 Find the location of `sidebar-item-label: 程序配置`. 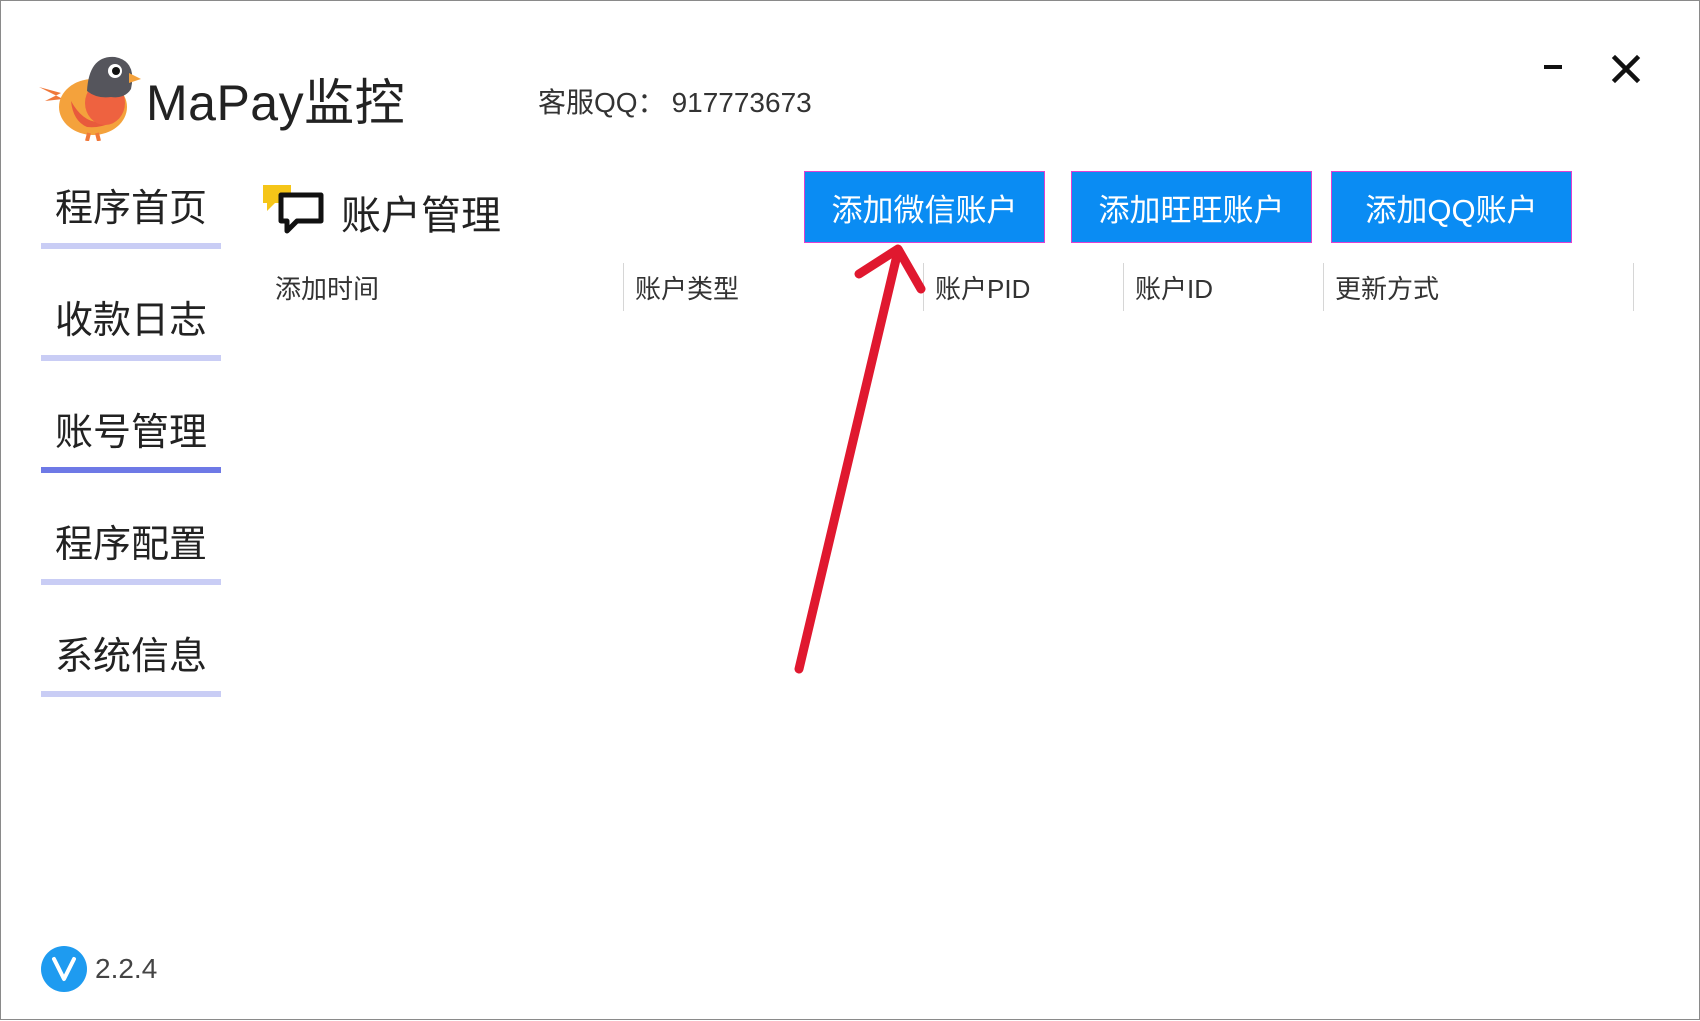

sidebar-item-label: 程序配置 is located at coordinates (131, 545).